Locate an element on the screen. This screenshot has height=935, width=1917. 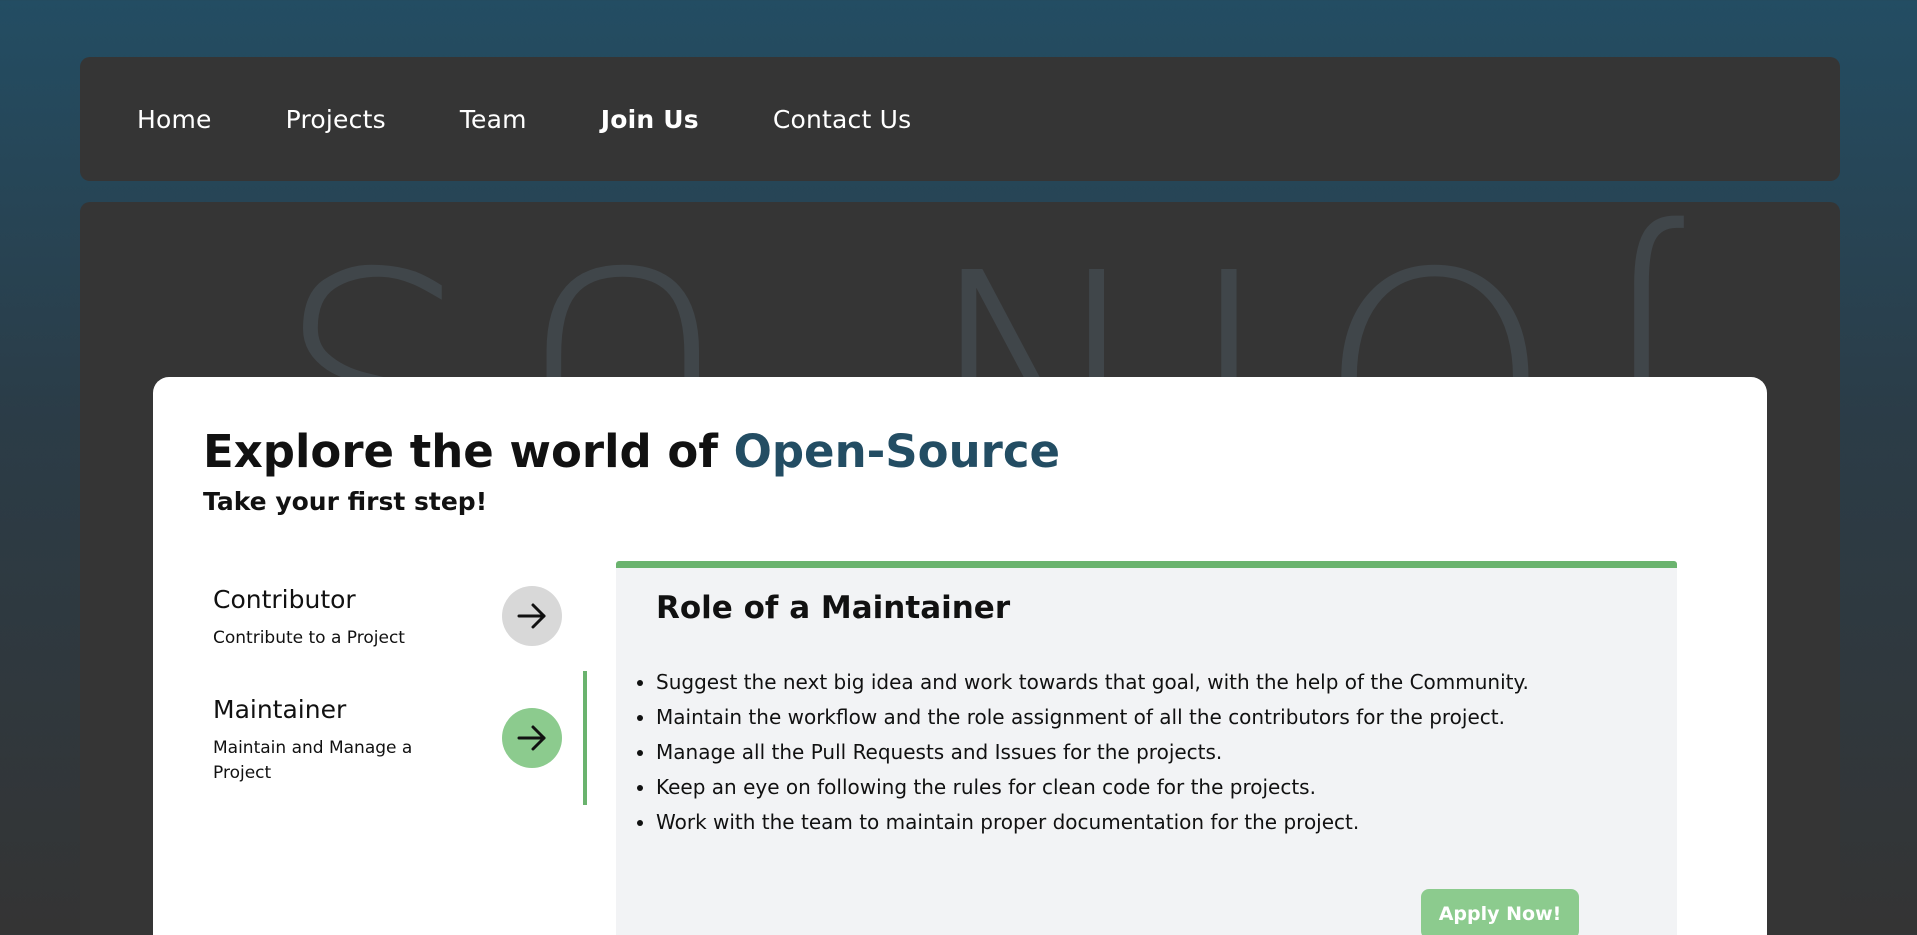
page-subtitle: Take your first step! is located at coordinates (345, 501).